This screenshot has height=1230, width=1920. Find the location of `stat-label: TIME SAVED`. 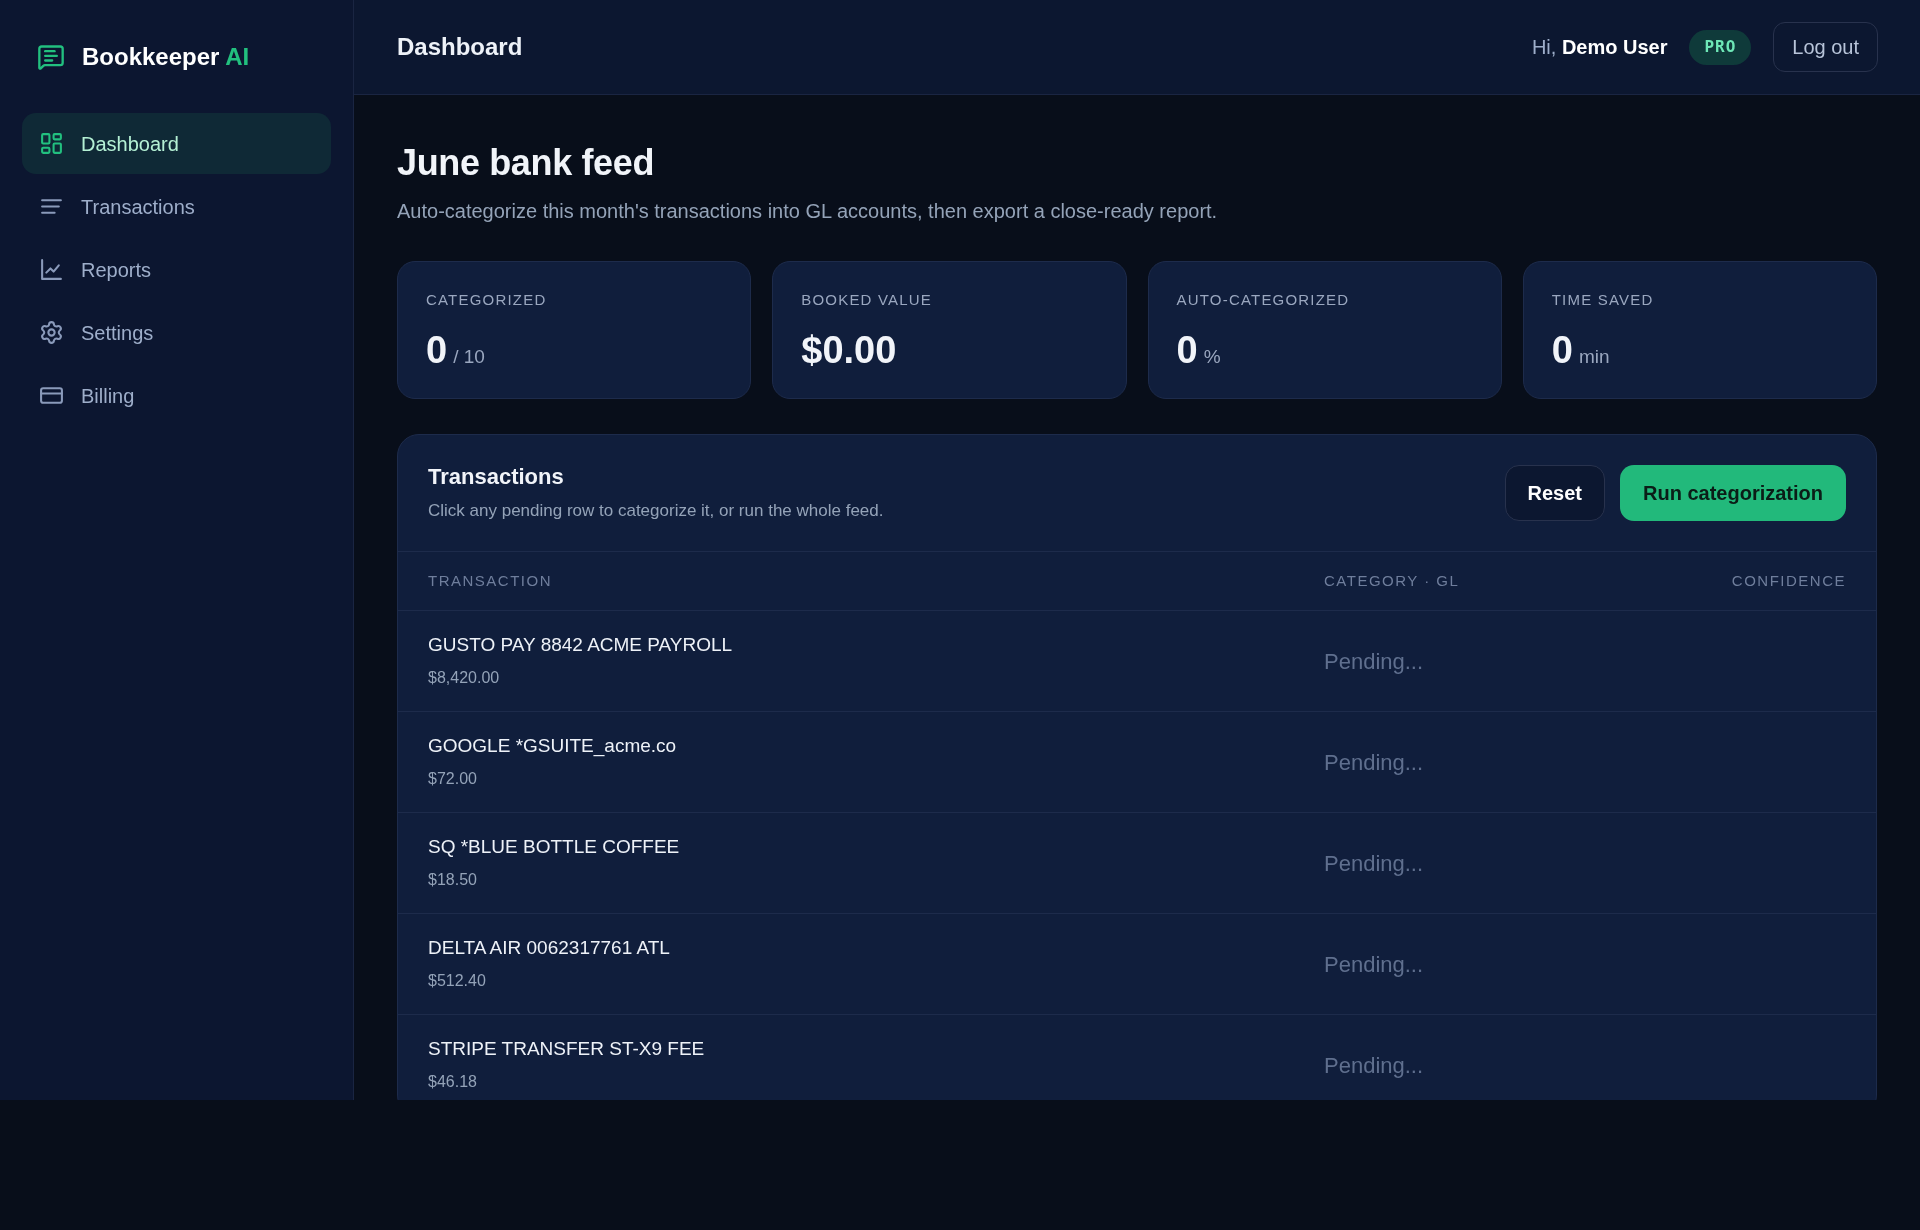

stat-label: TIME SAVED is located at coordinates (1603, 300).